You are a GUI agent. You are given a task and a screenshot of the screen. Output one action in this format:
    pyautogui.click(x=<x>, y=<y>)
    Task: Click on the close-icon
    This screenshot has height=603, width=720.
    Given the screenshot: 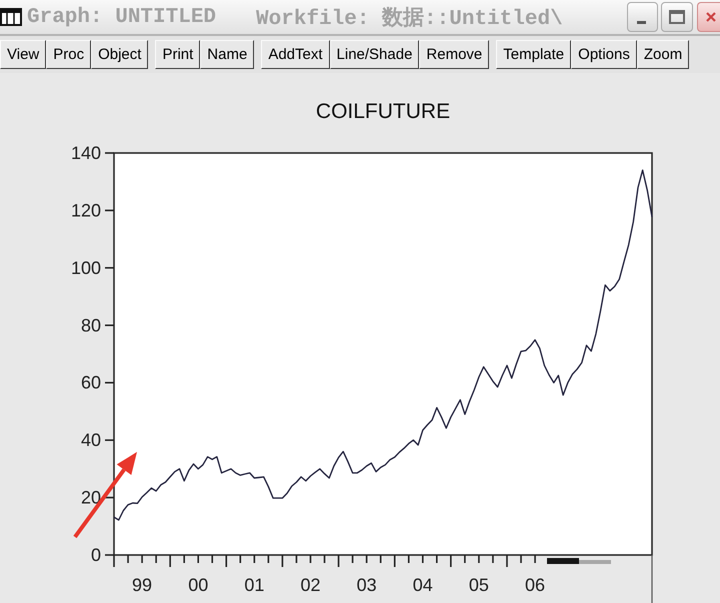 What is the action you would take?
    pyautogui.click(x=711, y=17)
    